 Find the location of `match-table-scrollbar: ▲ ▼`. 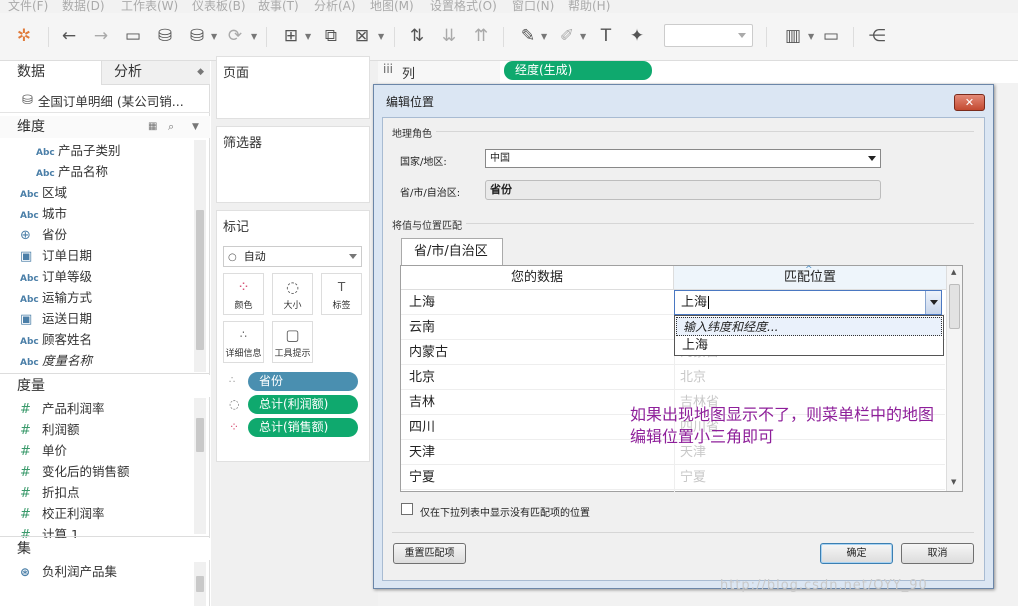

match-table-scrollbar: ▲ ▼ is located at coordinates (954, 378).